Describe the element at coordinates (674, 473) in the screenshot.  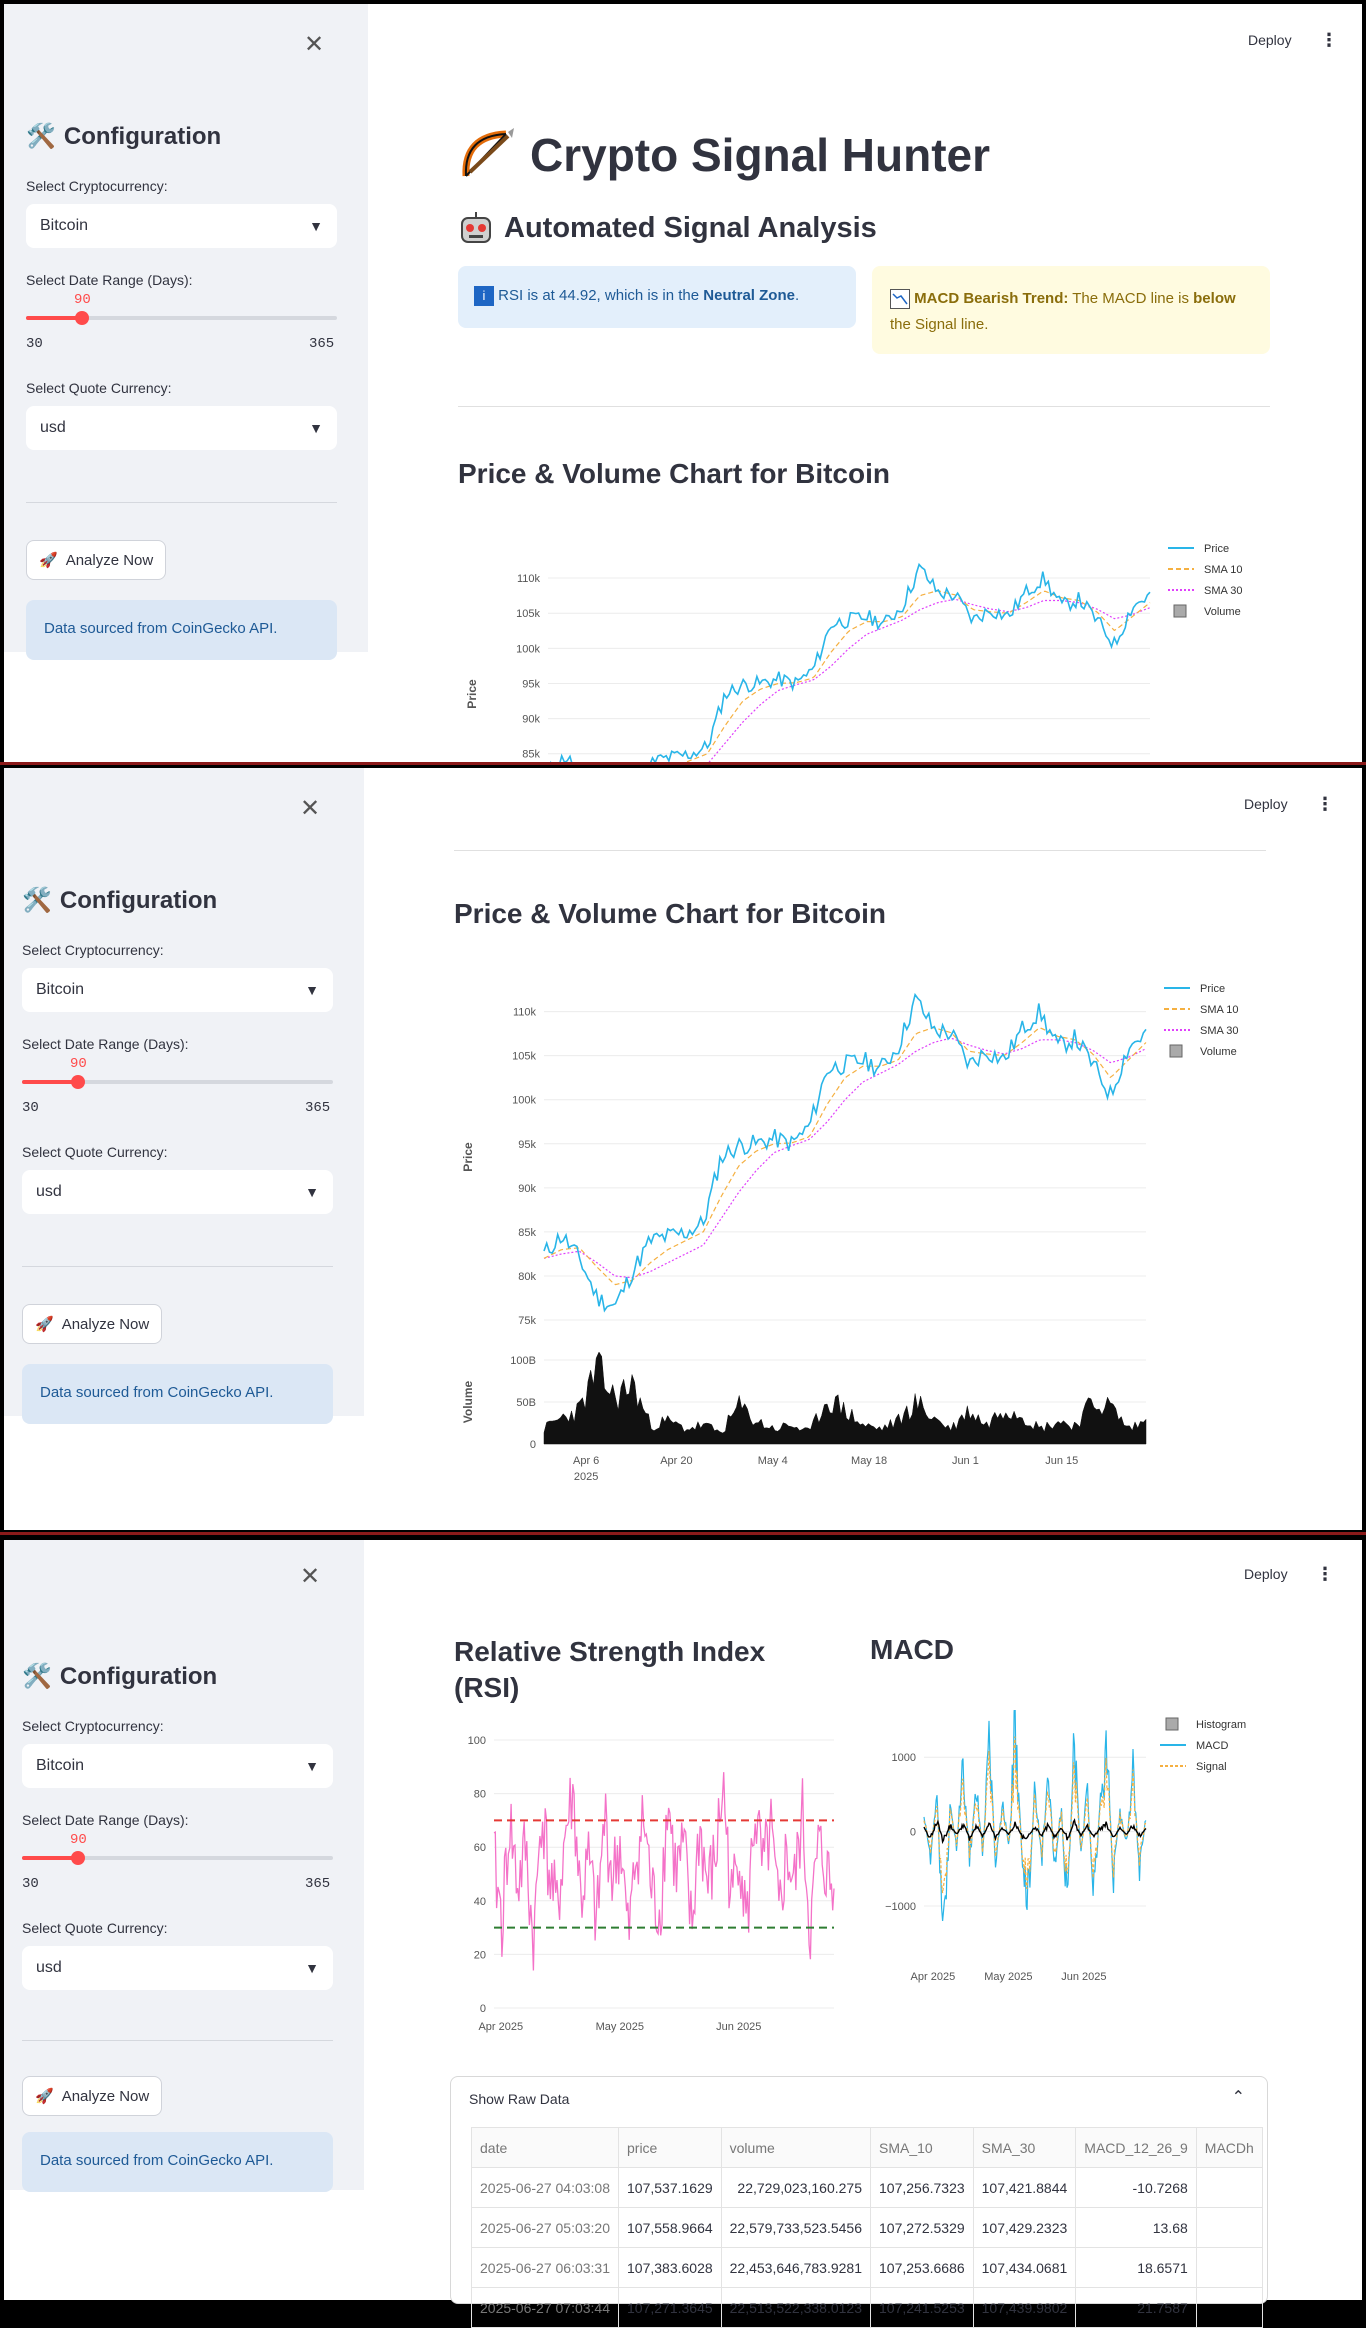
I see `price-chart-title: Price & Volume Chart for Bitcoin` at that location.